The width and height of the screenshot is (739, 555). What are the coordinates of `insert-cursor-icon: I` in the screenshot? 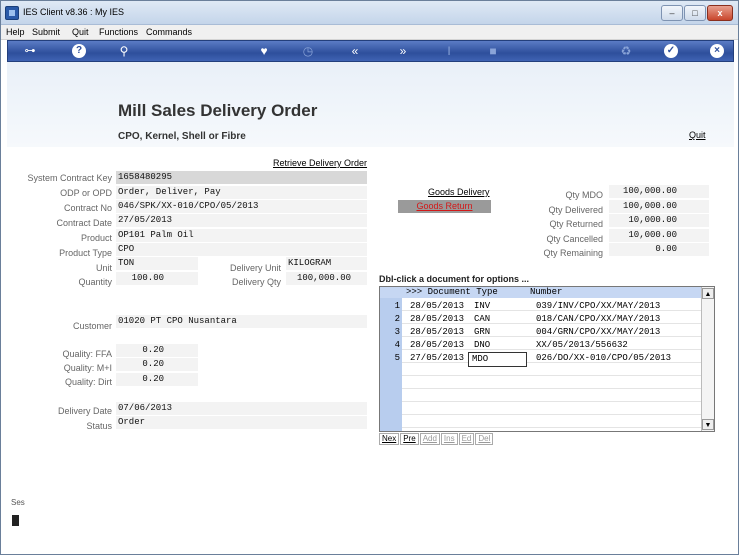 It's located at (449, 51).